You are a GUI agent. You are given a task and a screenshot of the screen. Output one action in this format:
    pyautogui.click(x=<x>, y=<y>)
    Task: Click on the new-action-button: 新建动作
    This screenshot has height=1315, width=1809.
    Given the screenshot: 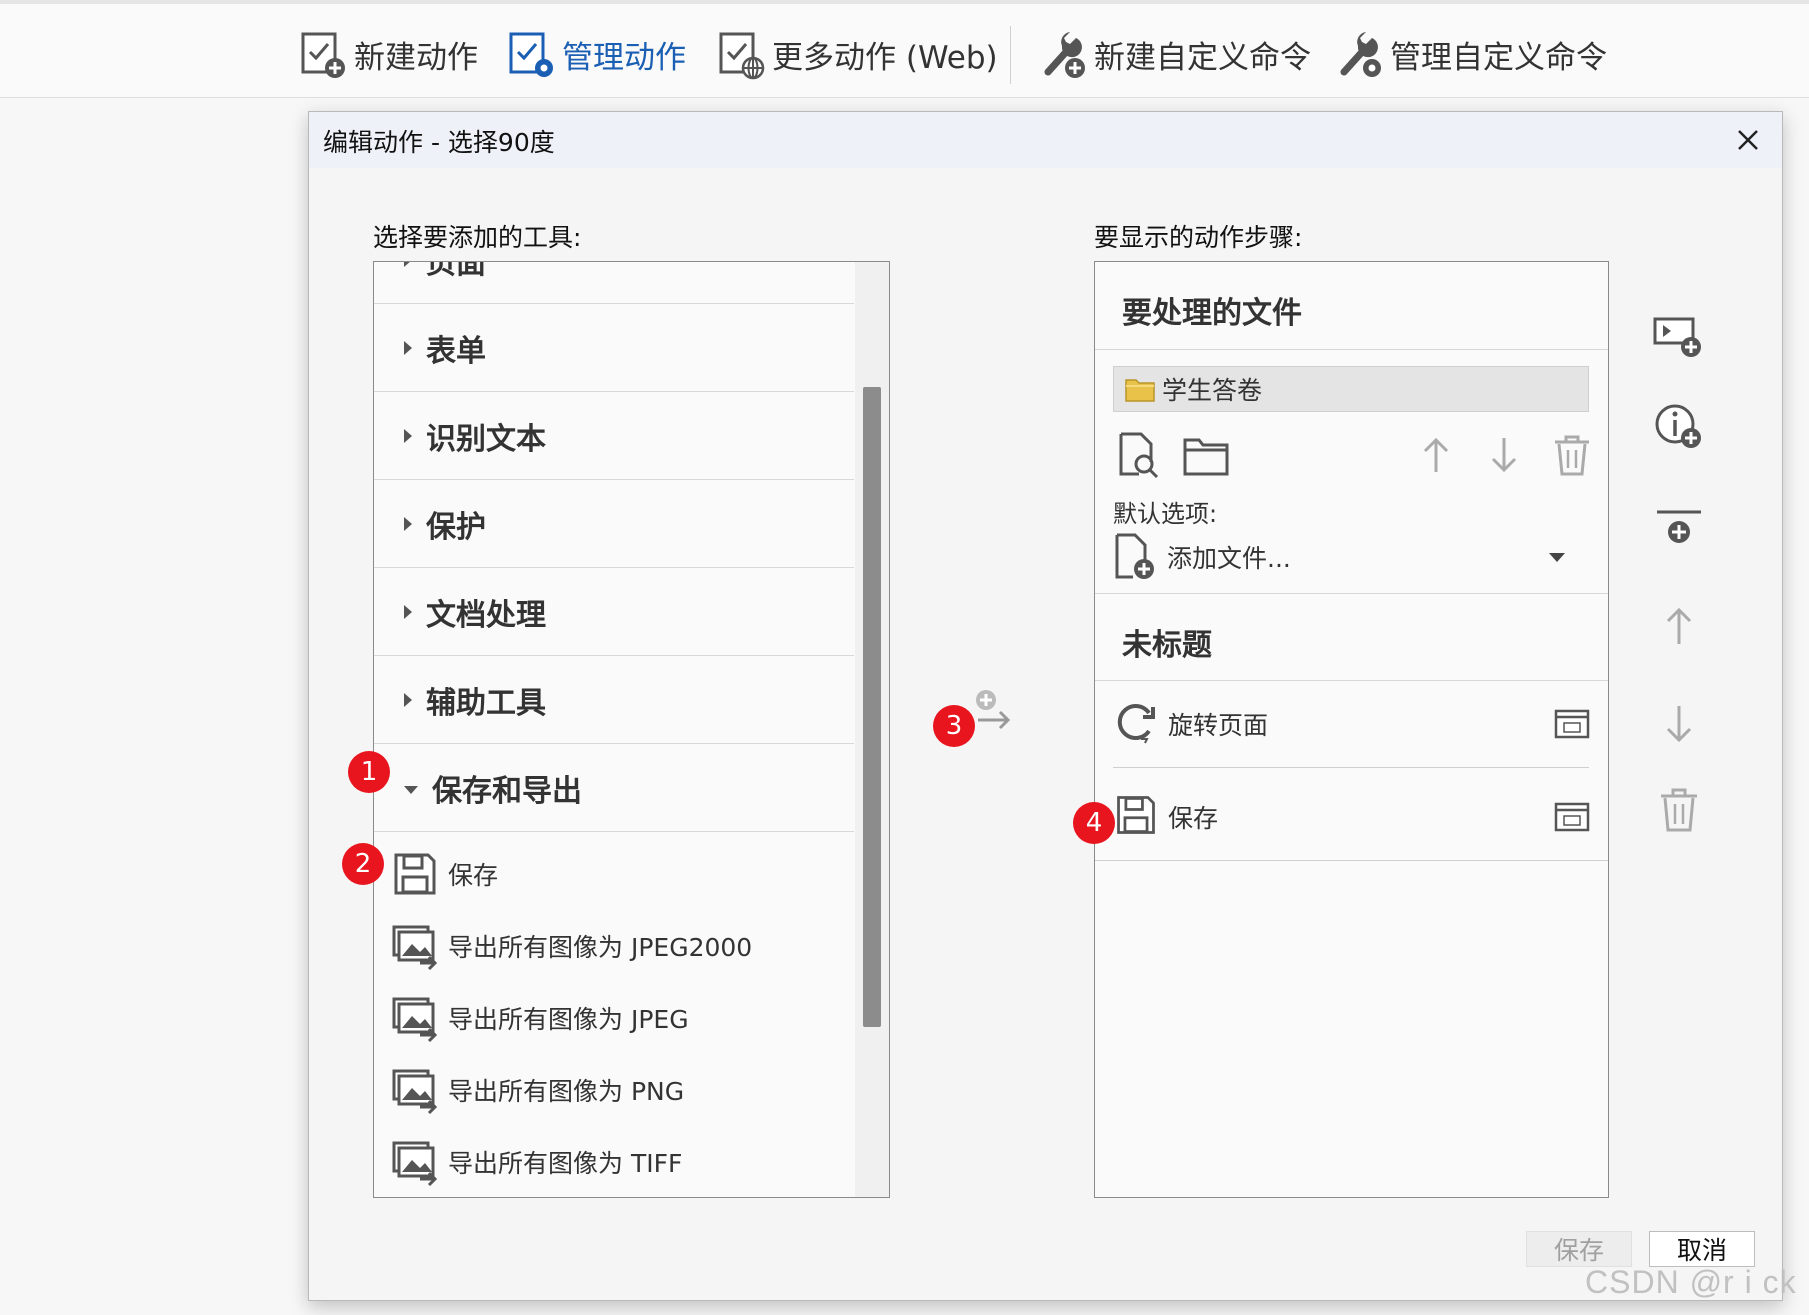 What is the action you would take?
    pyautogui.click(x=389, y=54)
    